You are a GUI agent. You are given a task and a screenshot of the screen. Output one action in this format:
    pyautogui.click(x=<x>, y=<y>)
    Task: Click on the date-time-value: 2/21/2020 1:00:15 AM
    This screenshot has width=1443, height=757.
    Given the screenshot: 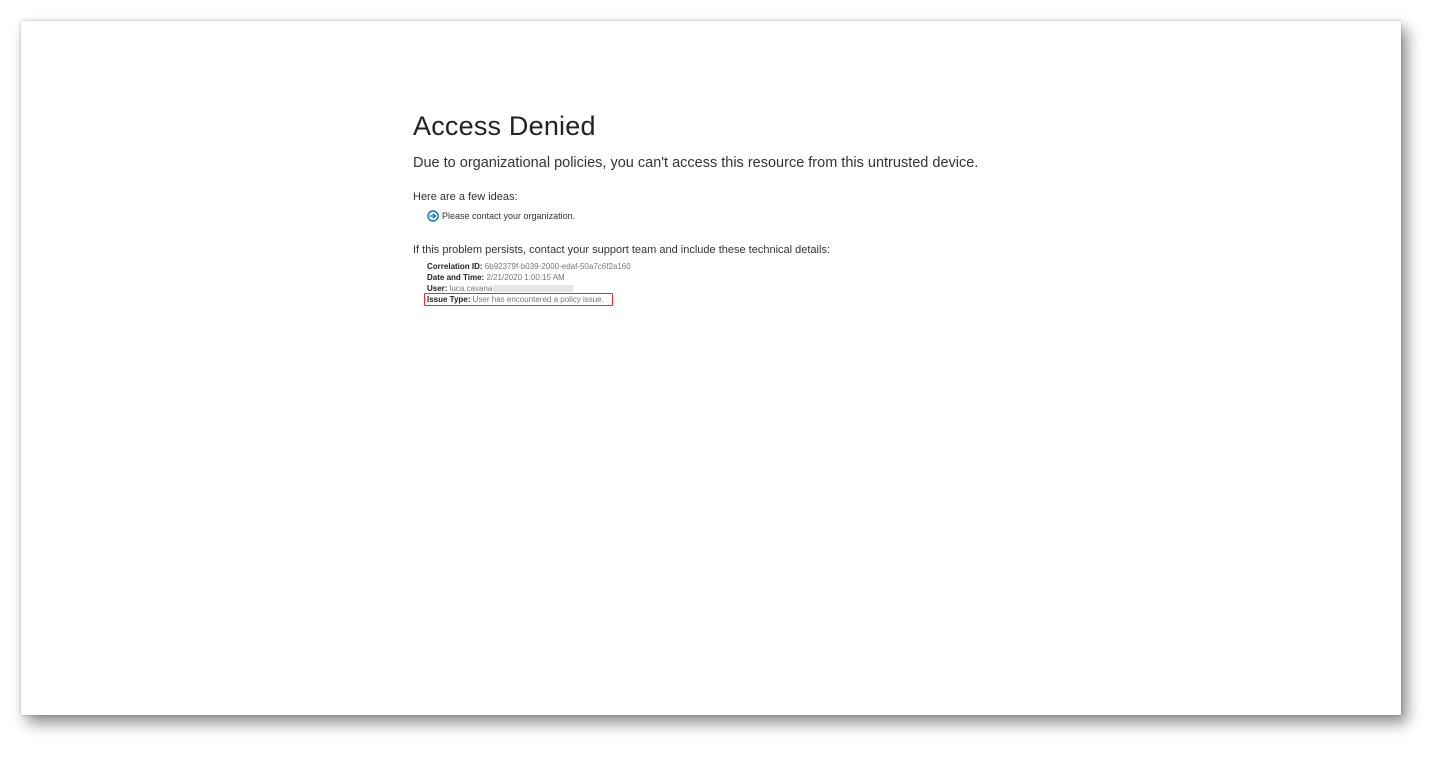 What is the action you would take?
    pyautogui.click(x=525, y=277)
    